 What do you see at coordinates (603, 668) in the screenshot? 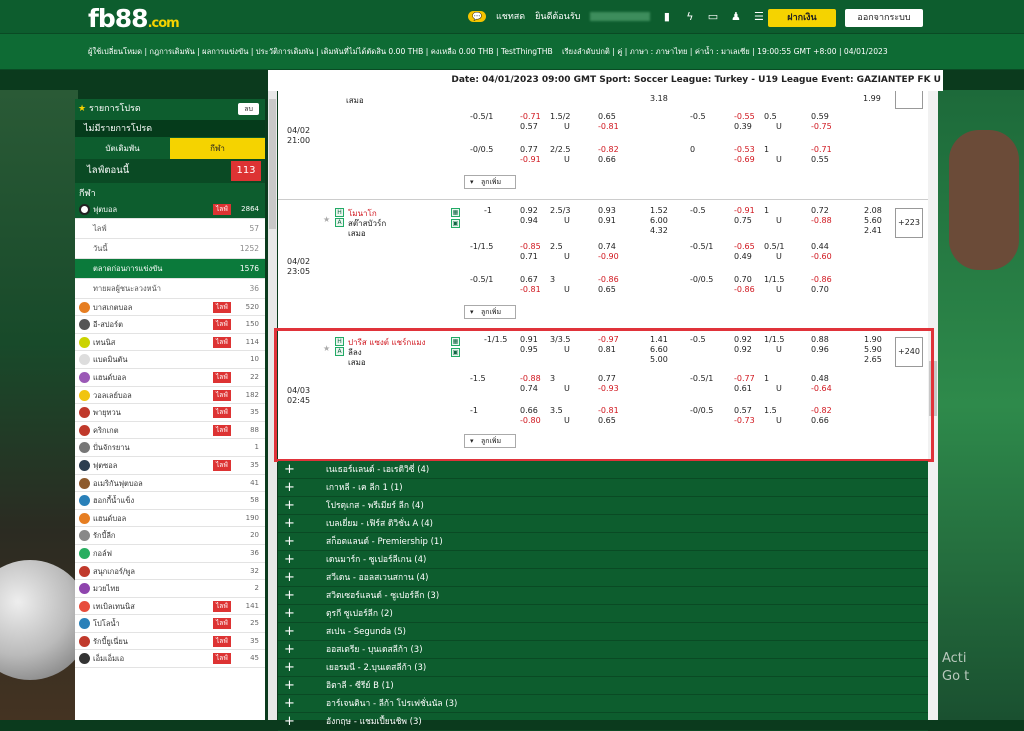
I see `league-row: + เยอรมนี - 2.บุนเดสลีก้า (3)` at bounding box center [603, 668].